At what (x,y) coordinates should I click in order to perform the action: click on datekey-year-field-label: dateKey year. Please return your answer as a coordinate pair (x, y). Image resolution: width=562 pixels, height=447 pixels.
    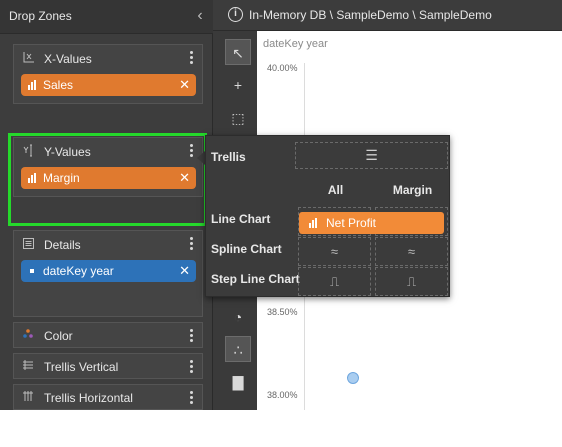
    Looking at the image, I should click on (78, 271).